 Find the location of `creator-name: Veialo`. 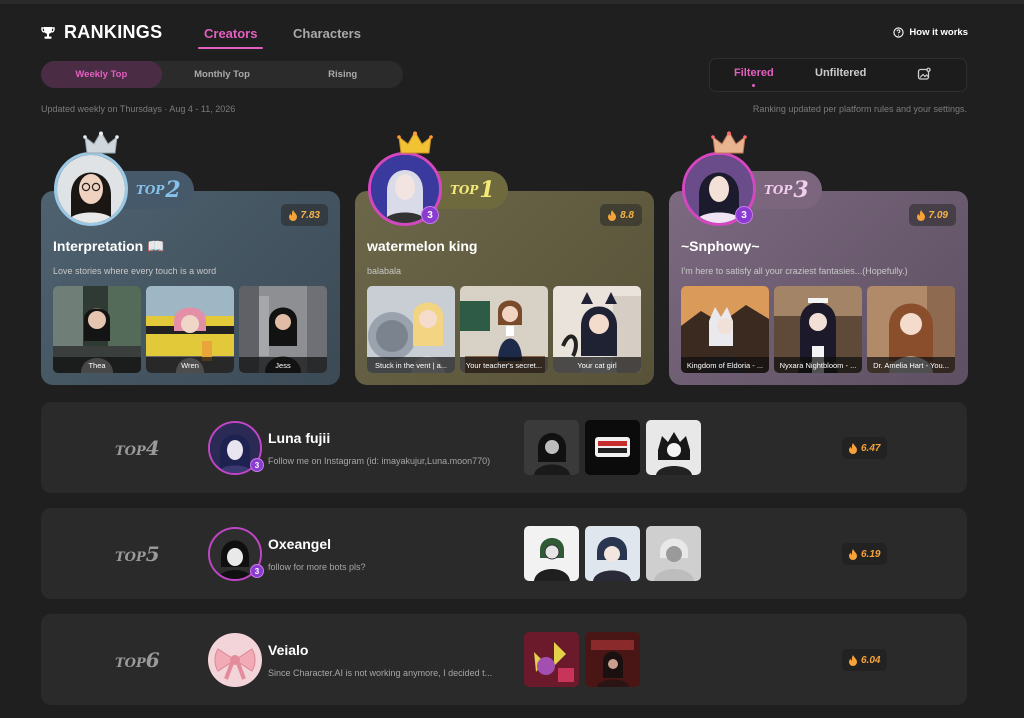

creator-name: Veialo is located at coordinates (288, 650).